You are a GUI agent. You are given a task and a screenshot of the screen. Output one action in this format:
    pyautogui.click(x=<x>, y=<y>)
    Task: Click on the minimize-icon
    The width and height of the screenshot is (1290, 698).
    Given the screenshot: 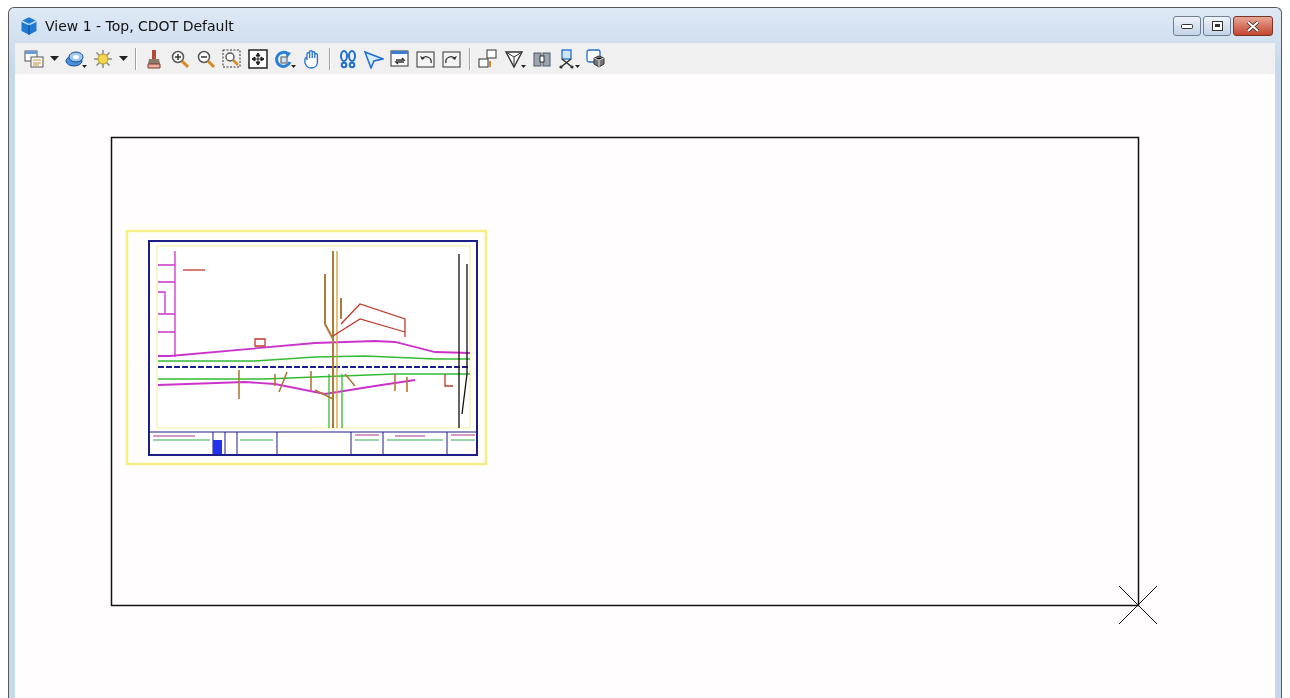 What is the action you would take?
    pyautogui.click(x=1187, y=26)
    